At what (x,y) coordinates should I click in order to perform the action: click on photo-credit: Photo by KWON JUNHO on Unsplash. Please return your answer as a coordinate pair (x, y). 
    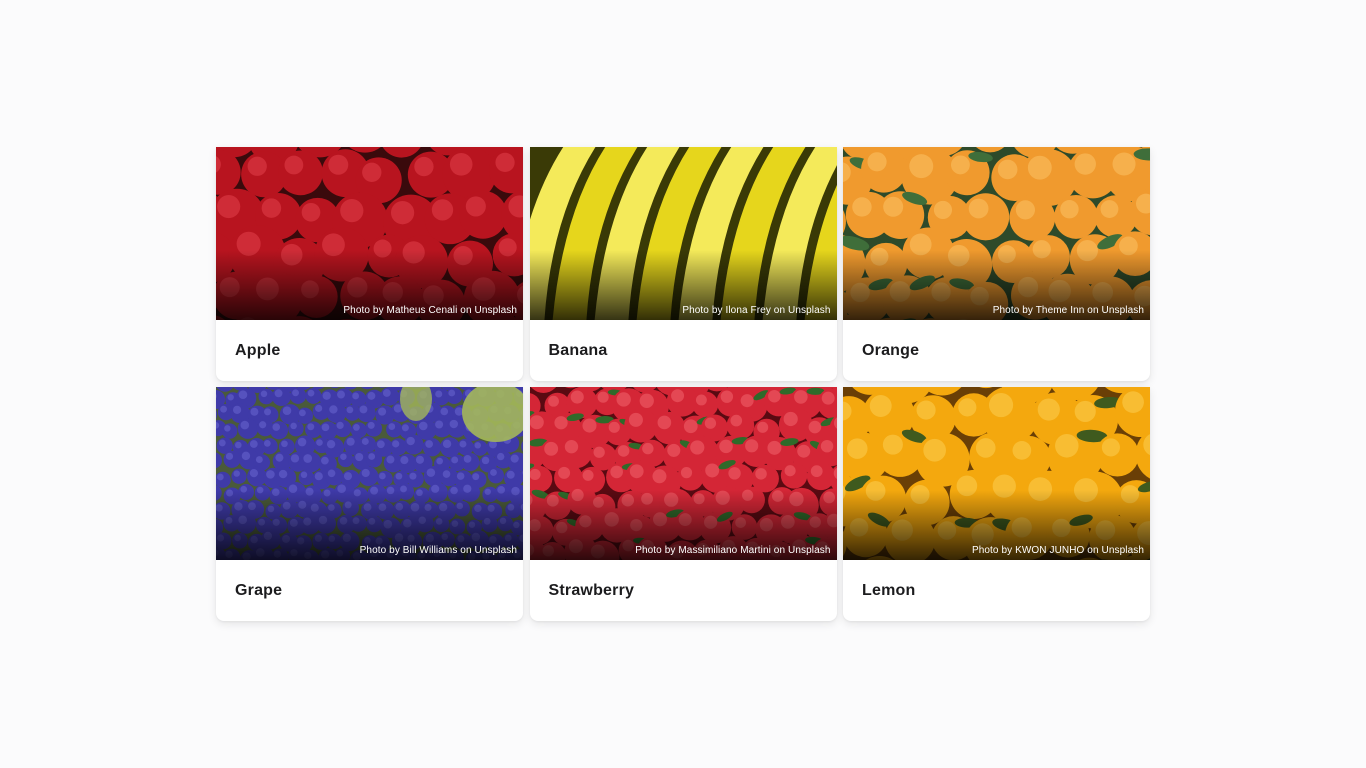
    Looking at the image, I should click on (1057, 550).